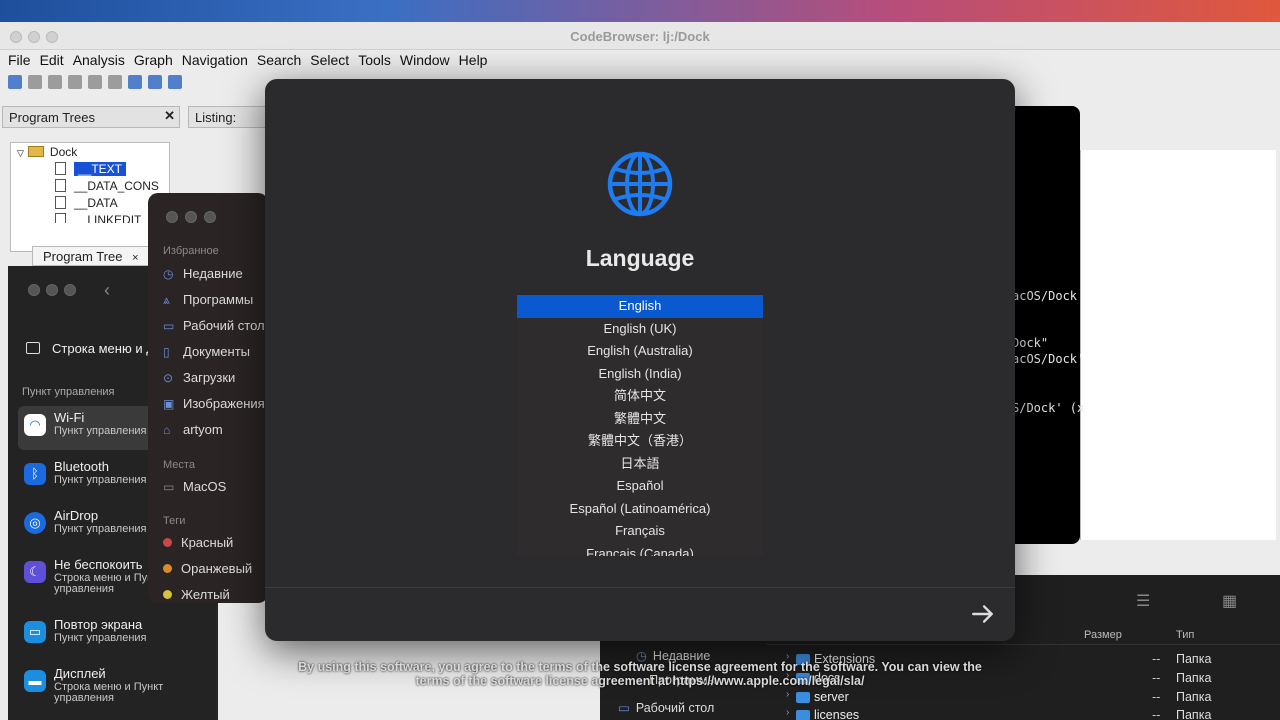 This screenshot has width=1280, height=720. Describe the element at coordinates (640, 184) in the screenshot. I see `globe-icon` at that location.